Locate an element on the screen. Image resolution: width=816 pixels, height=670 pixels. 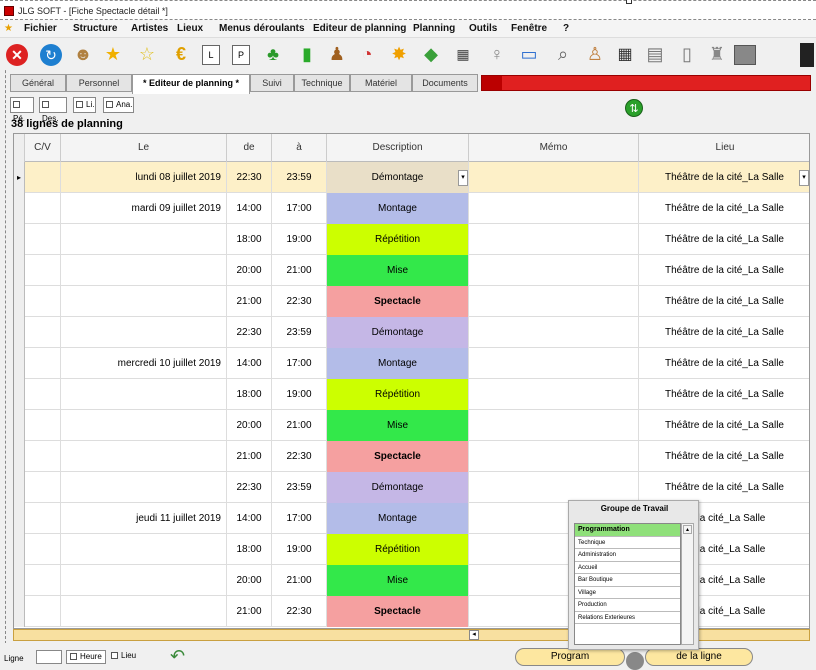
menu-outils: Outils is located at coordinates (483, 28).